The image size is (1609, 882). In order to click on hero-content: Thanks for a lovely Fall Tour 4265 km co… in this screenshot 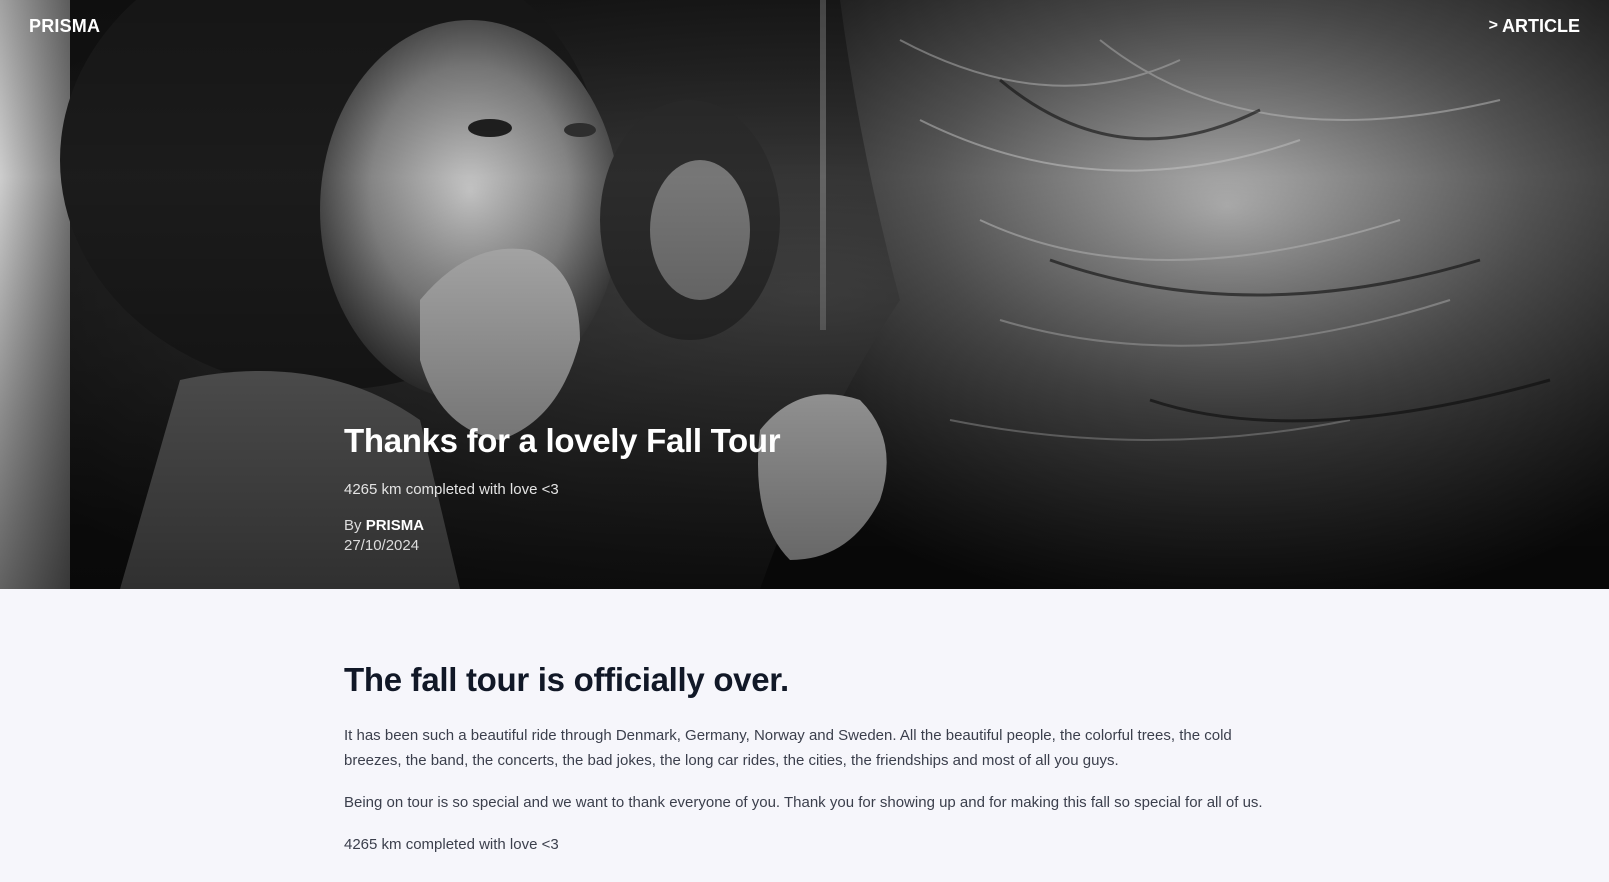, I will do `click(562, 488)`.